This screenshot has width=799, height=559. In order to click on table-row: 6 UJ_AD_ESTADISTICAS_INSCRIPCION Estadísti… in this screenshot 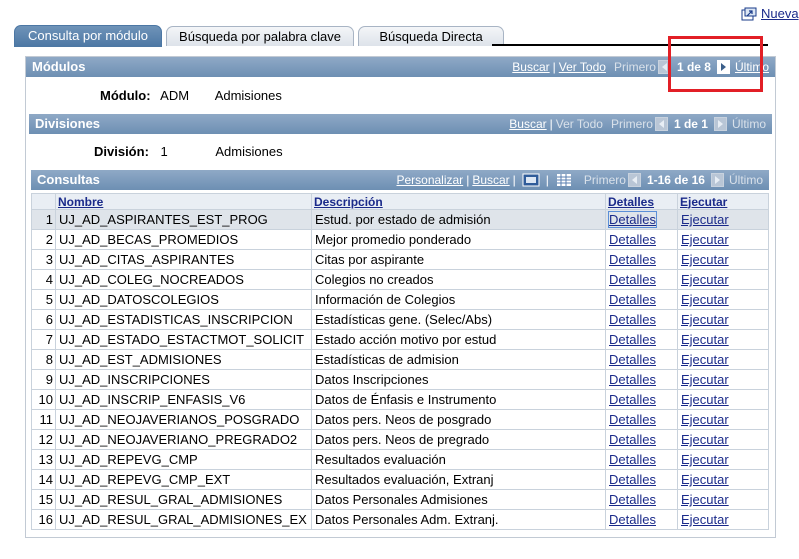, I will do `click(400, 319)`.